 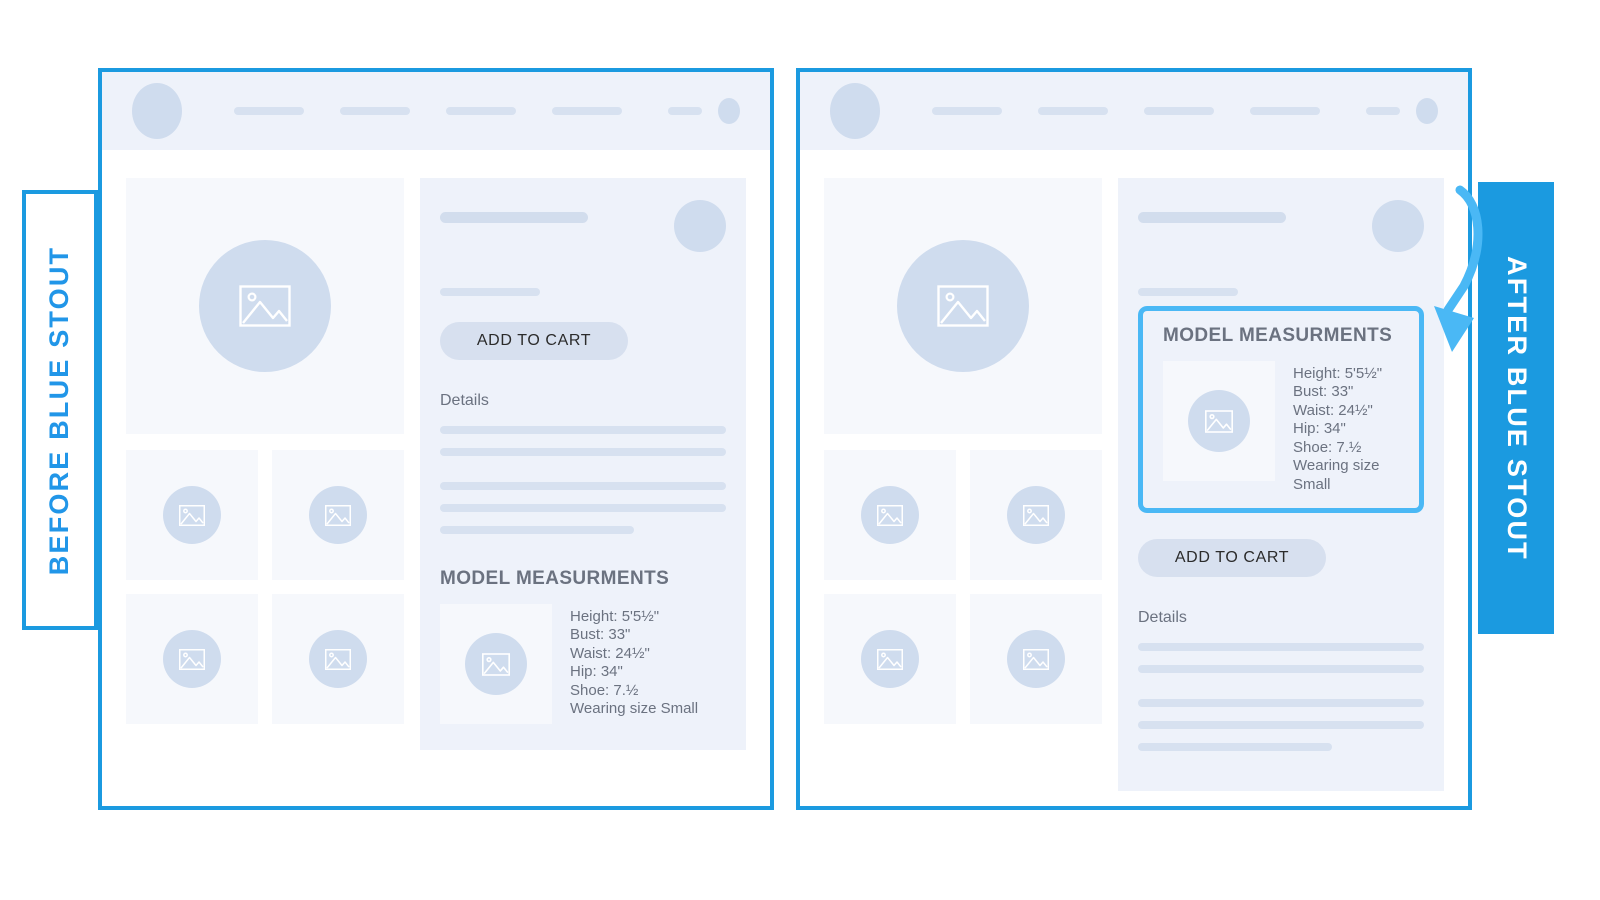 I want to click on before-label-text: BEFORE BLUE STOUT, so click(x=59, y=410).